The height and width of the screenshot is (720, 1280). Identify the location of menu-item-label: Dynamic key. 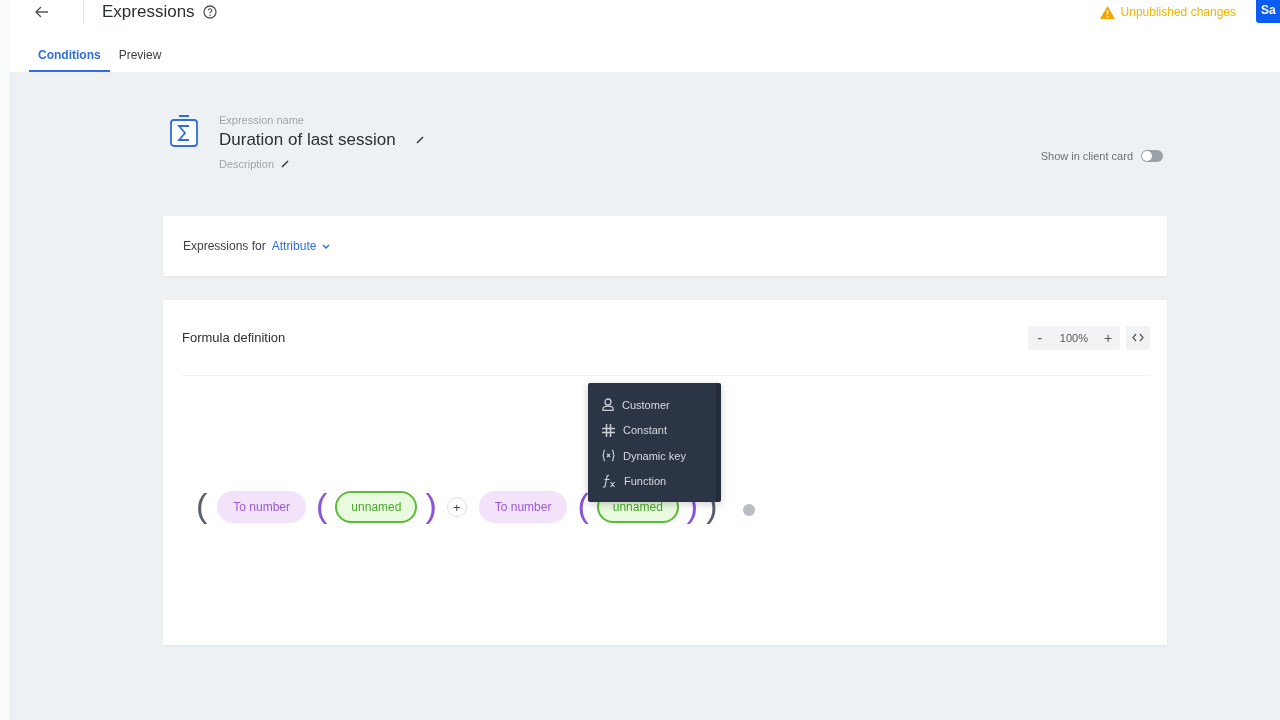
(654, 455).